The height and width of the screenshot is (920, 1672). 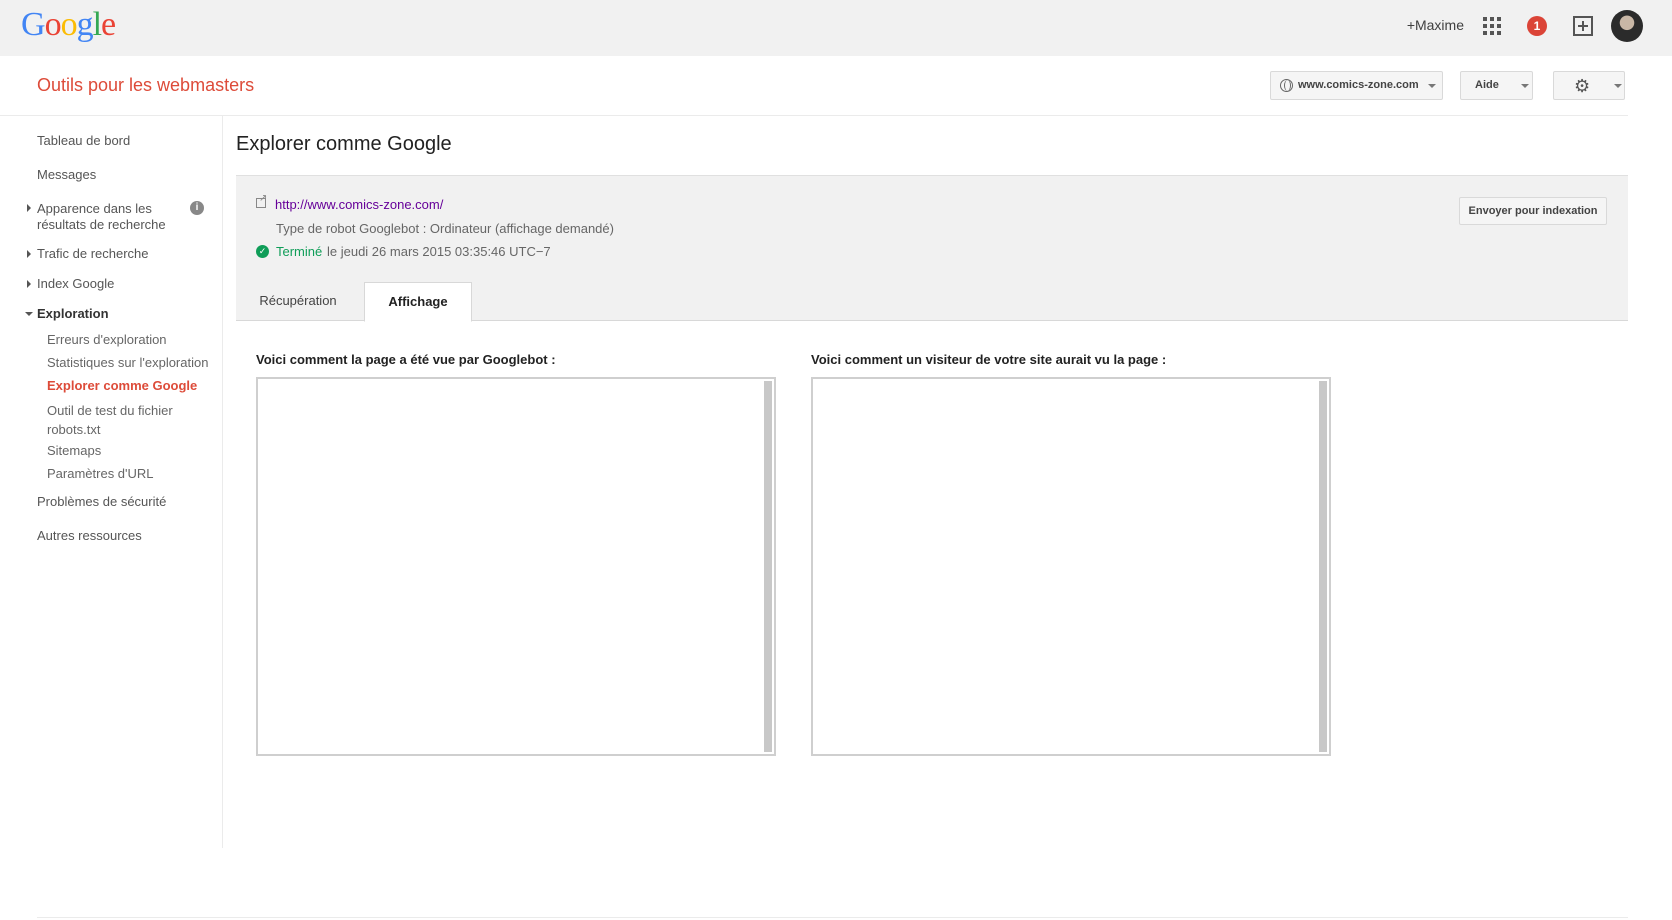 What do you see at coordinates (1583, 26) in the screenshot?
I see `share-plus-icon` at bounding box center [1583, 26].